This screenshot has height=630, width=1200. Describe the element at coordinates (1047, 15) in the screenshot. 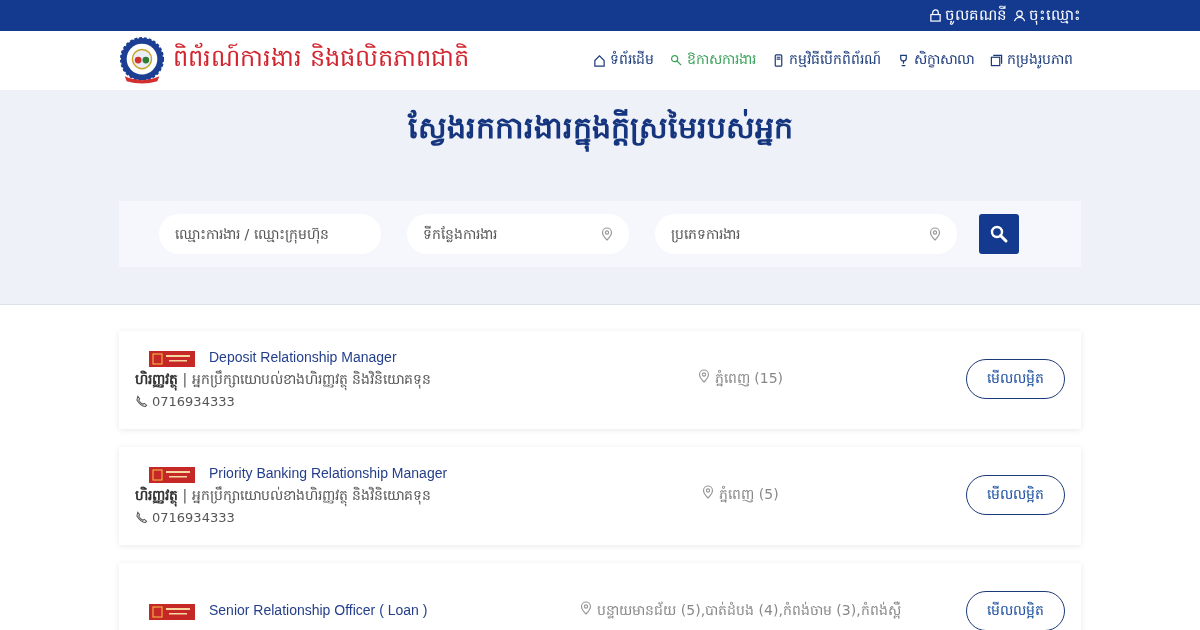

I see `account-link: ចុះឈ្មោះ` at that location.